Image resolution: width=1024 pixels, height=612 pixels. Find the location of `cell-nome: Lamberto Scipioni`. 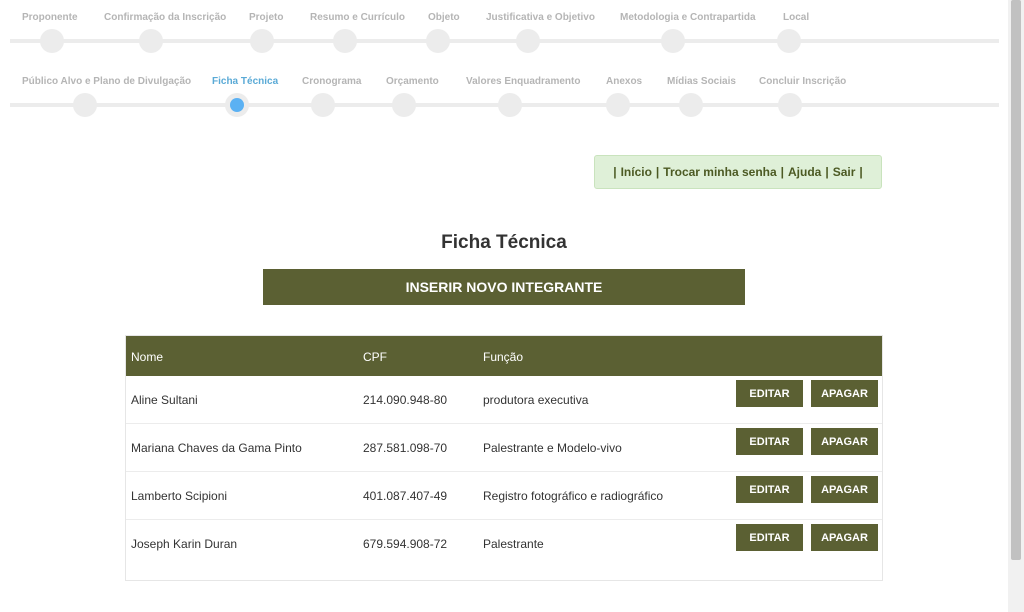

cell-nome: Lamberto Scipioni is located at coordinates (179, 496).